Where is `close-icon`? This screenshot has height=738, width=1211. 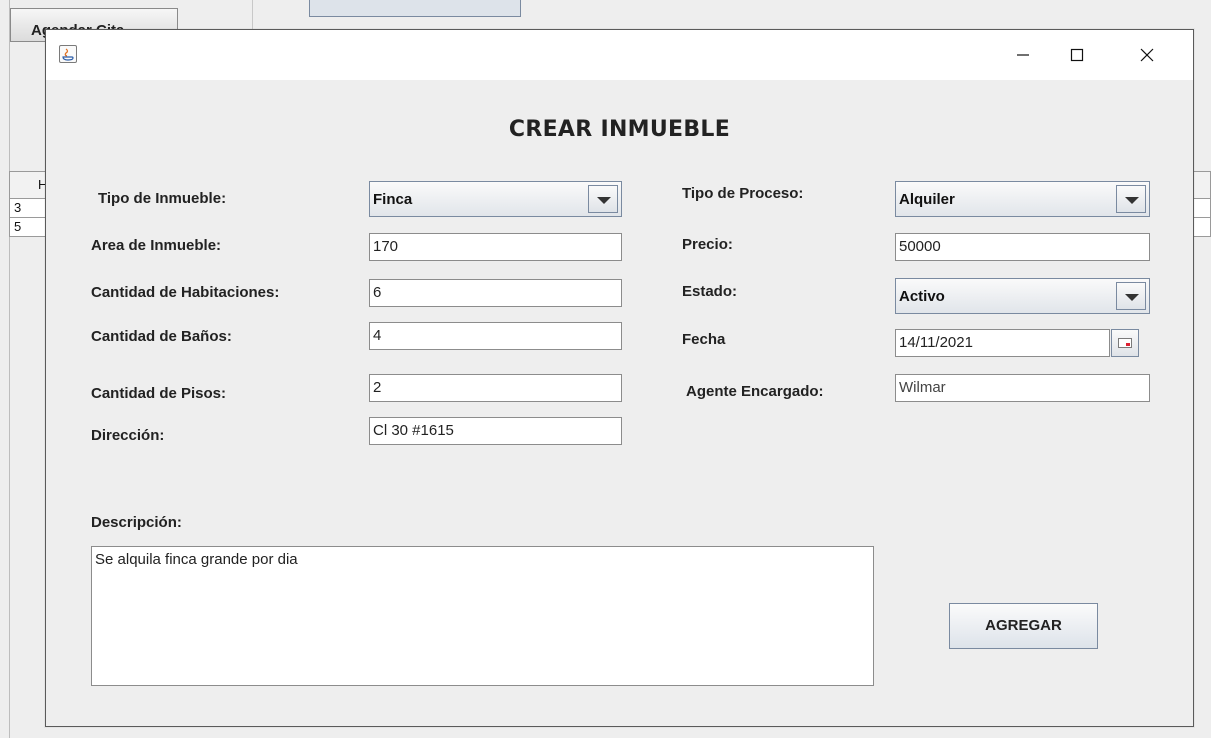
close-icon is located at coordinates (1147, 55).